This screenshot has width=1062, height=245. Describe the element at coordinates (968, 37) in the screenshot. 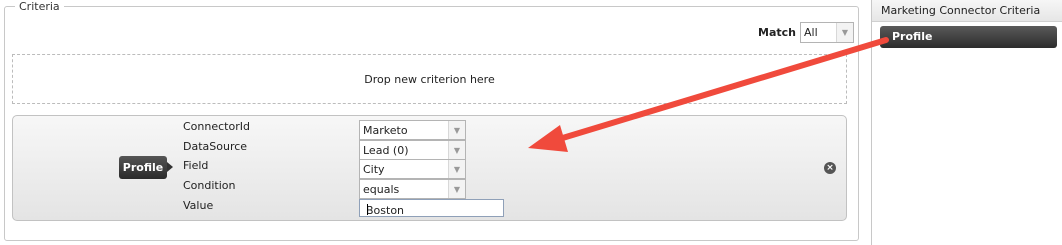

I see `sidebar-item-profile: Profile` at that location.